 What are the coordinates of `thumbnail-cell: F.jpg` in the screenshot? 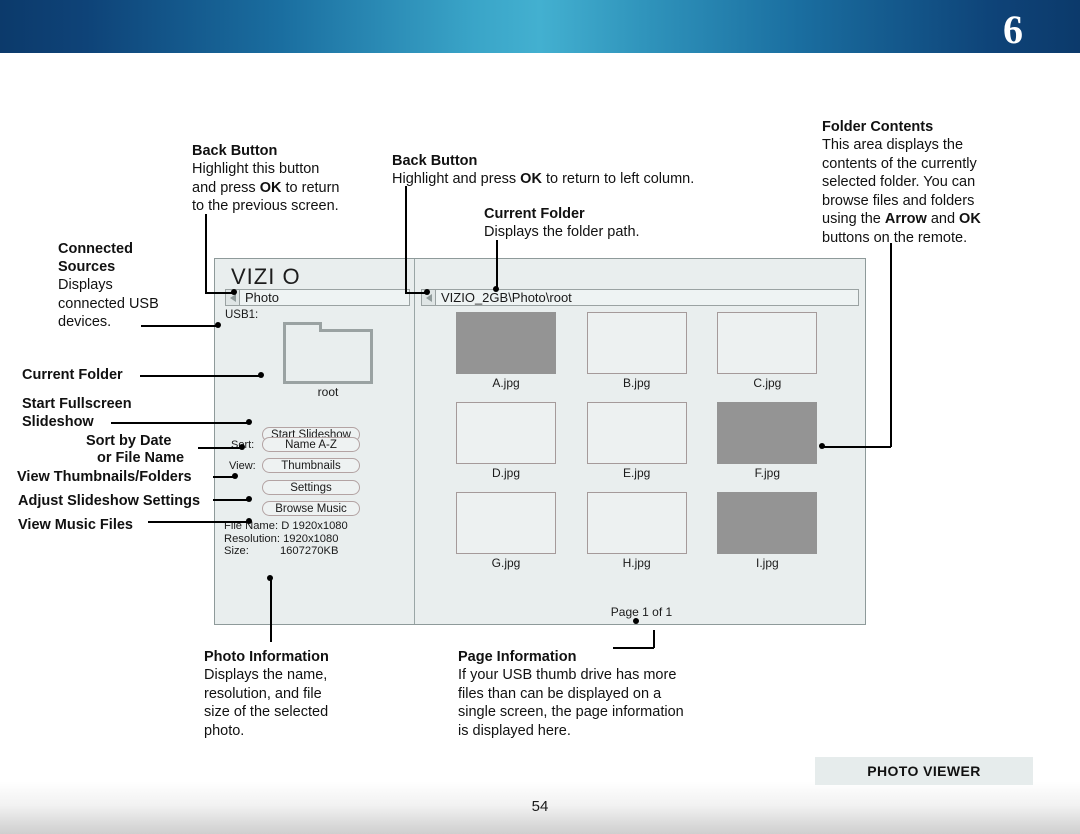 It's located at (767, 447).